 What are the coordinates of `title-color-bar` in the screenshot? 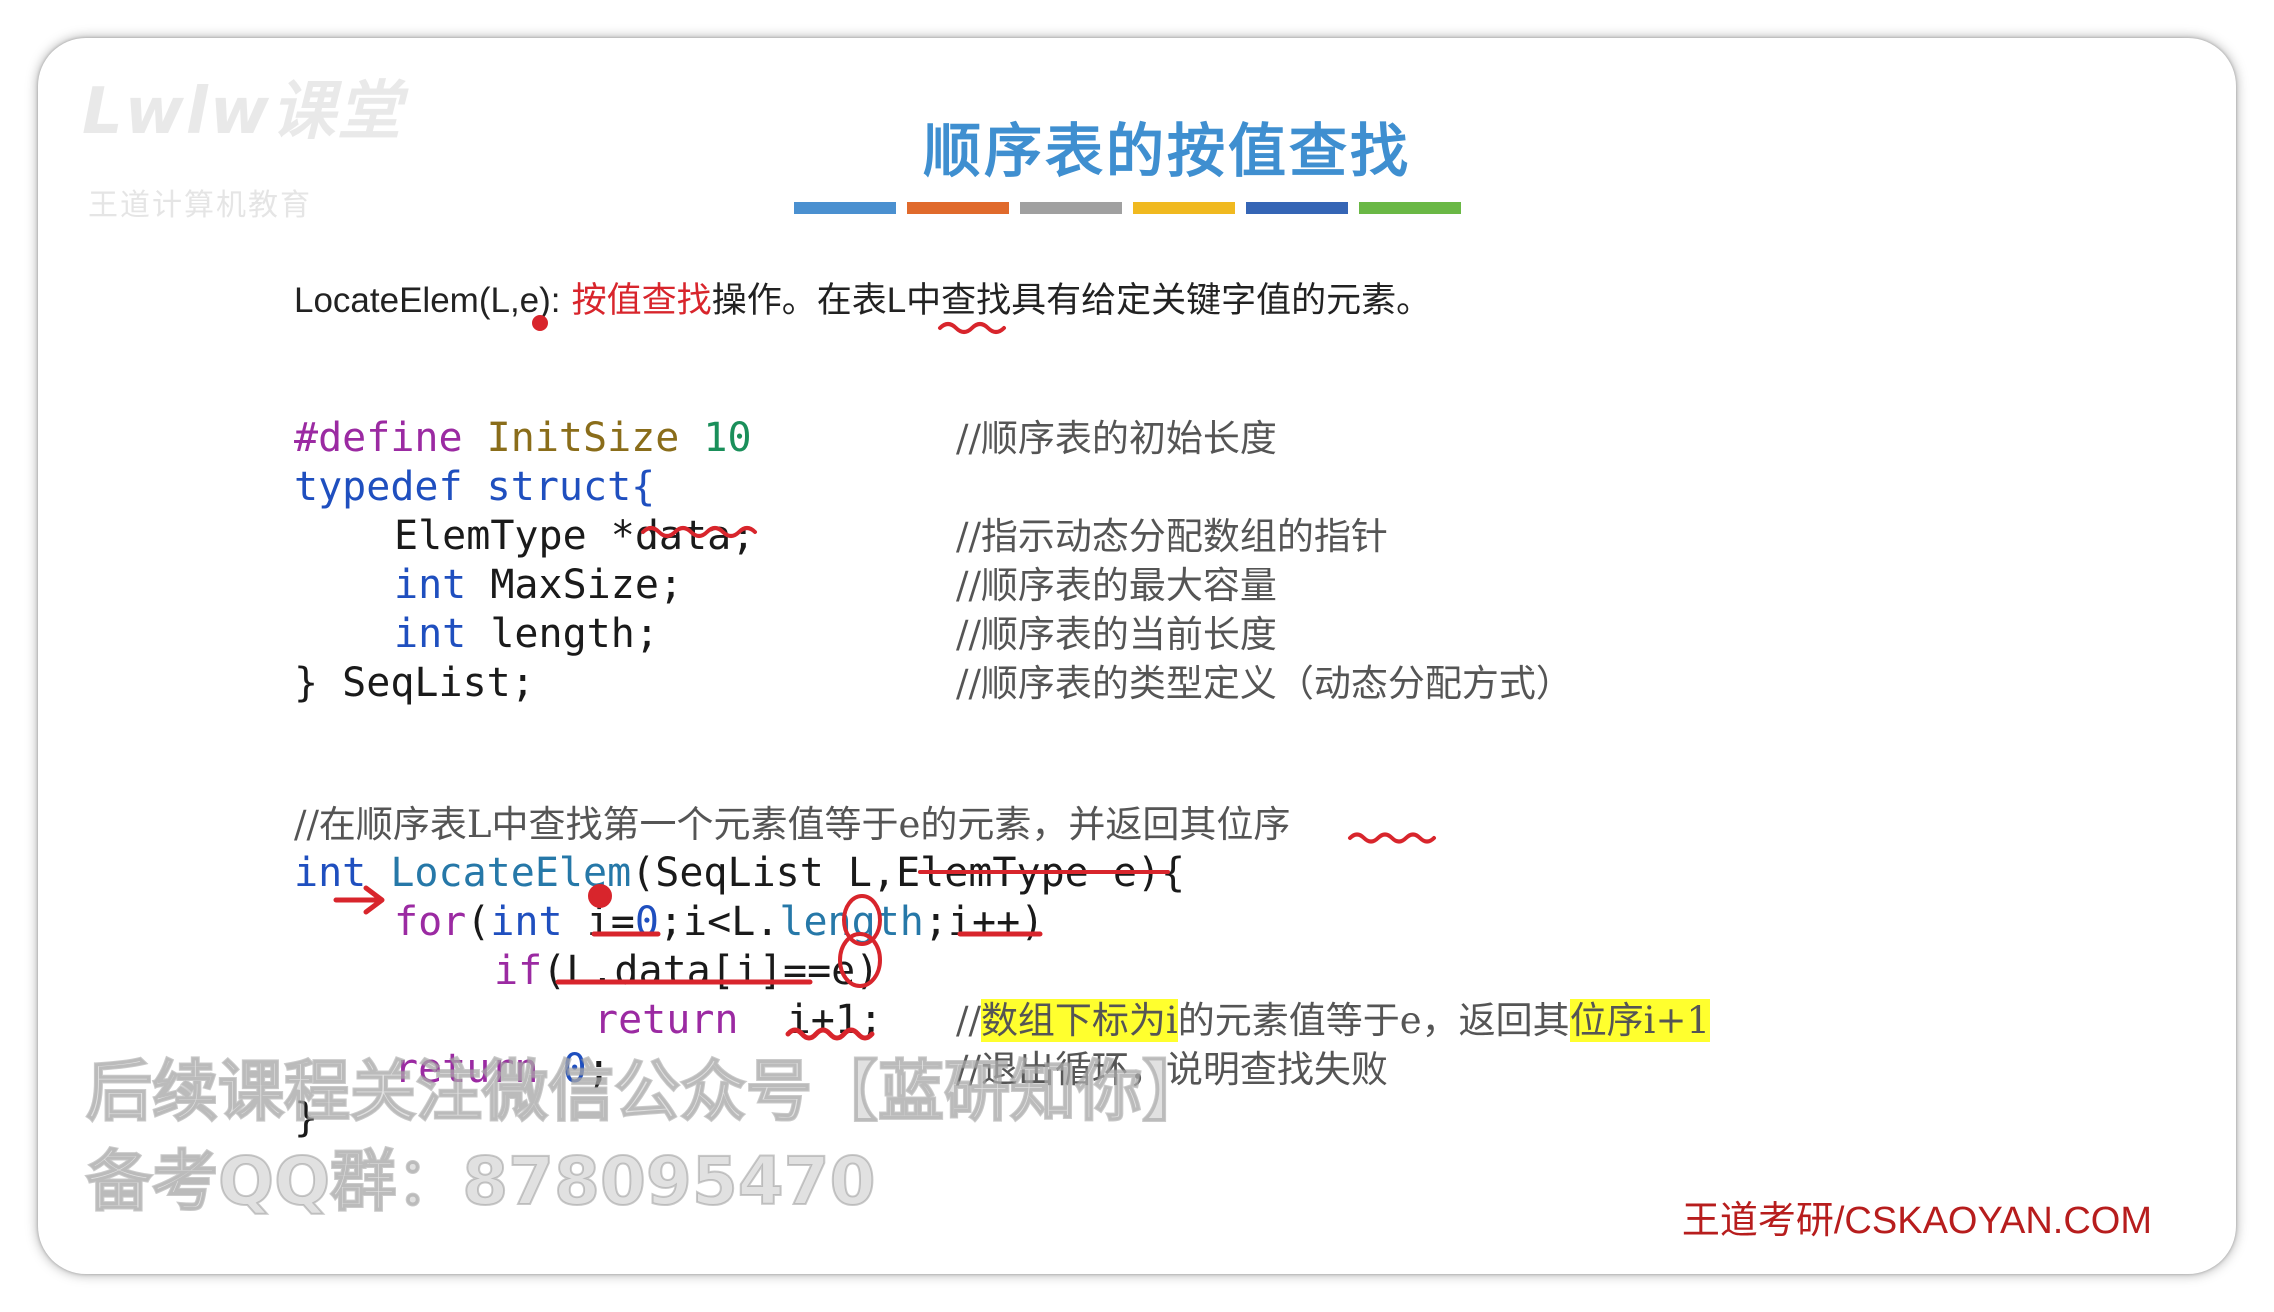 It's located at (1127, 208).